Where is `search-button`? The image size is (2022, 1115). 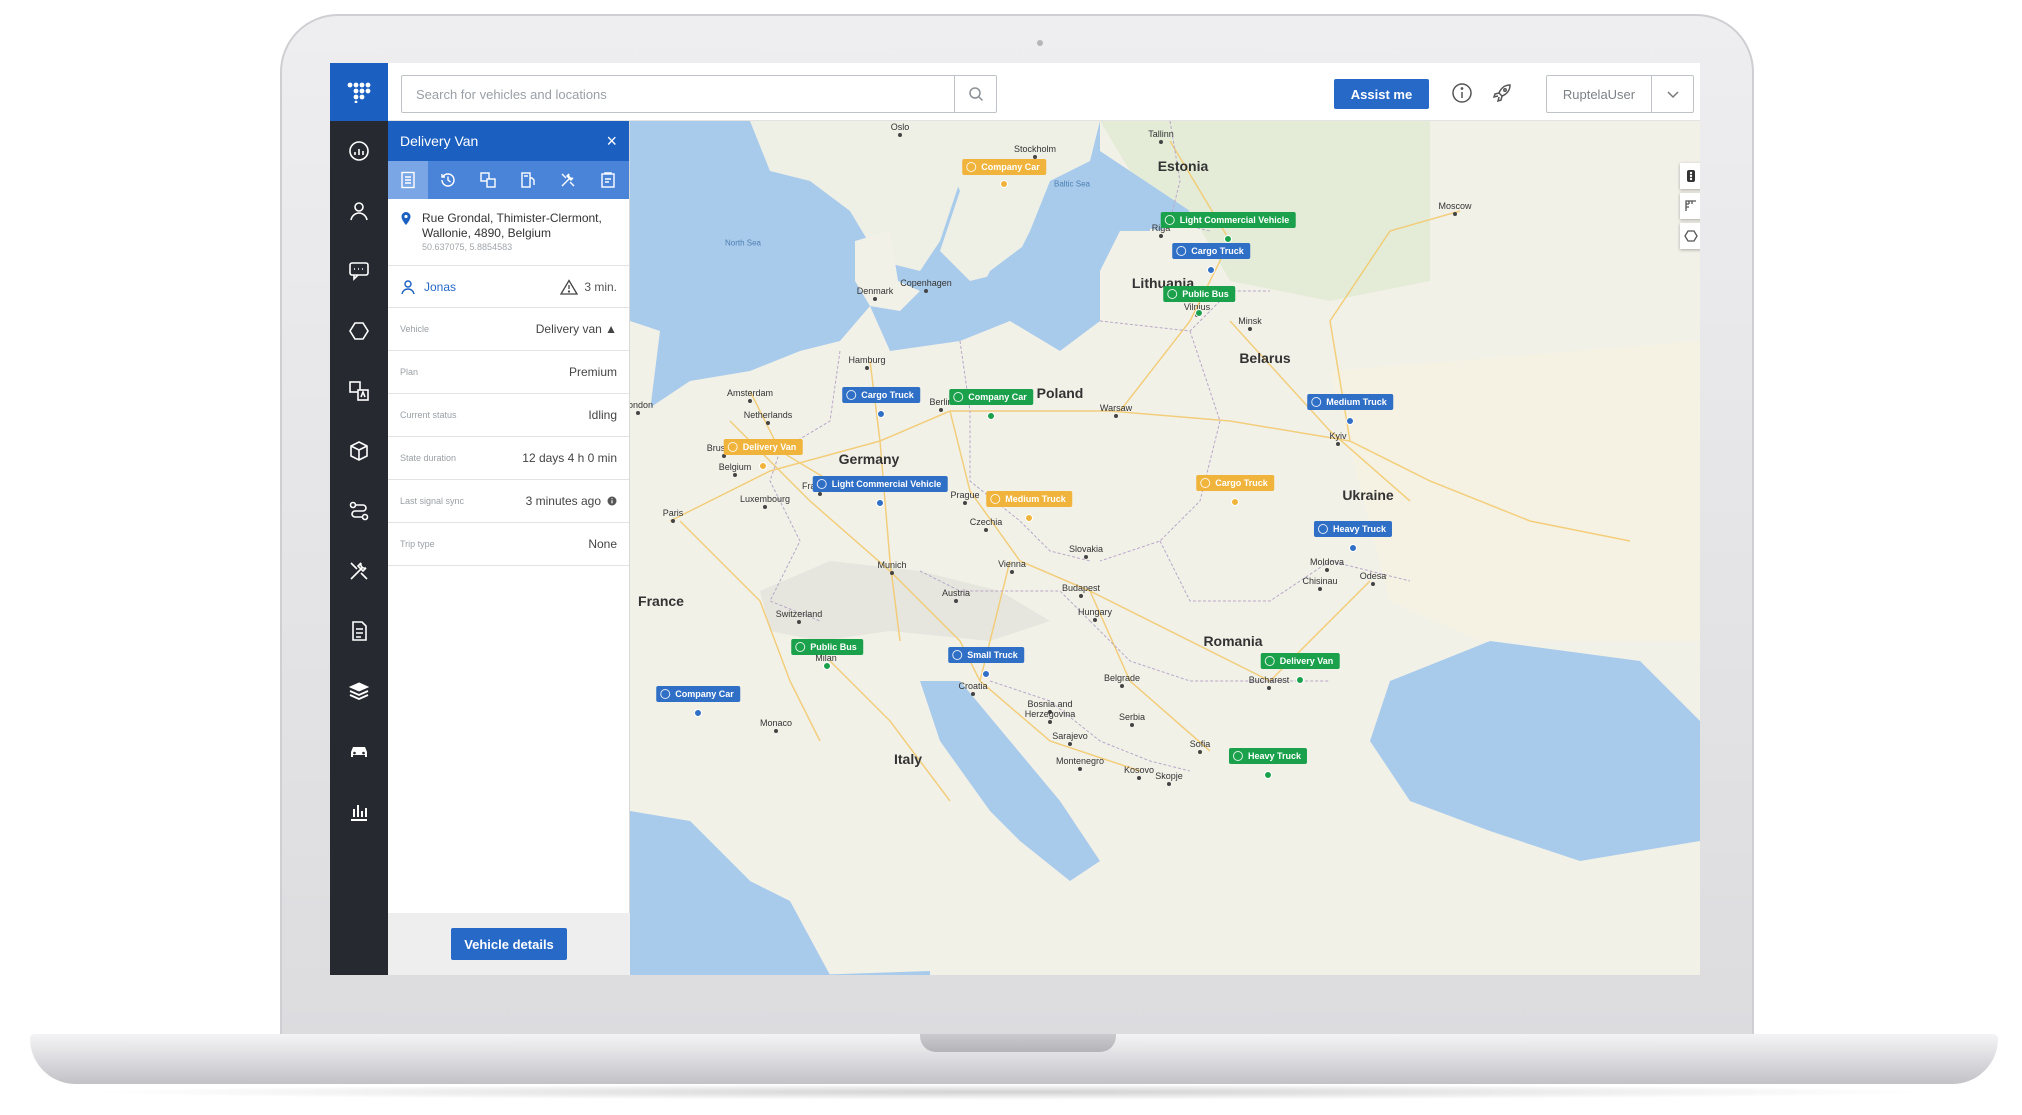
search-button is located at coordinates (975, 94).